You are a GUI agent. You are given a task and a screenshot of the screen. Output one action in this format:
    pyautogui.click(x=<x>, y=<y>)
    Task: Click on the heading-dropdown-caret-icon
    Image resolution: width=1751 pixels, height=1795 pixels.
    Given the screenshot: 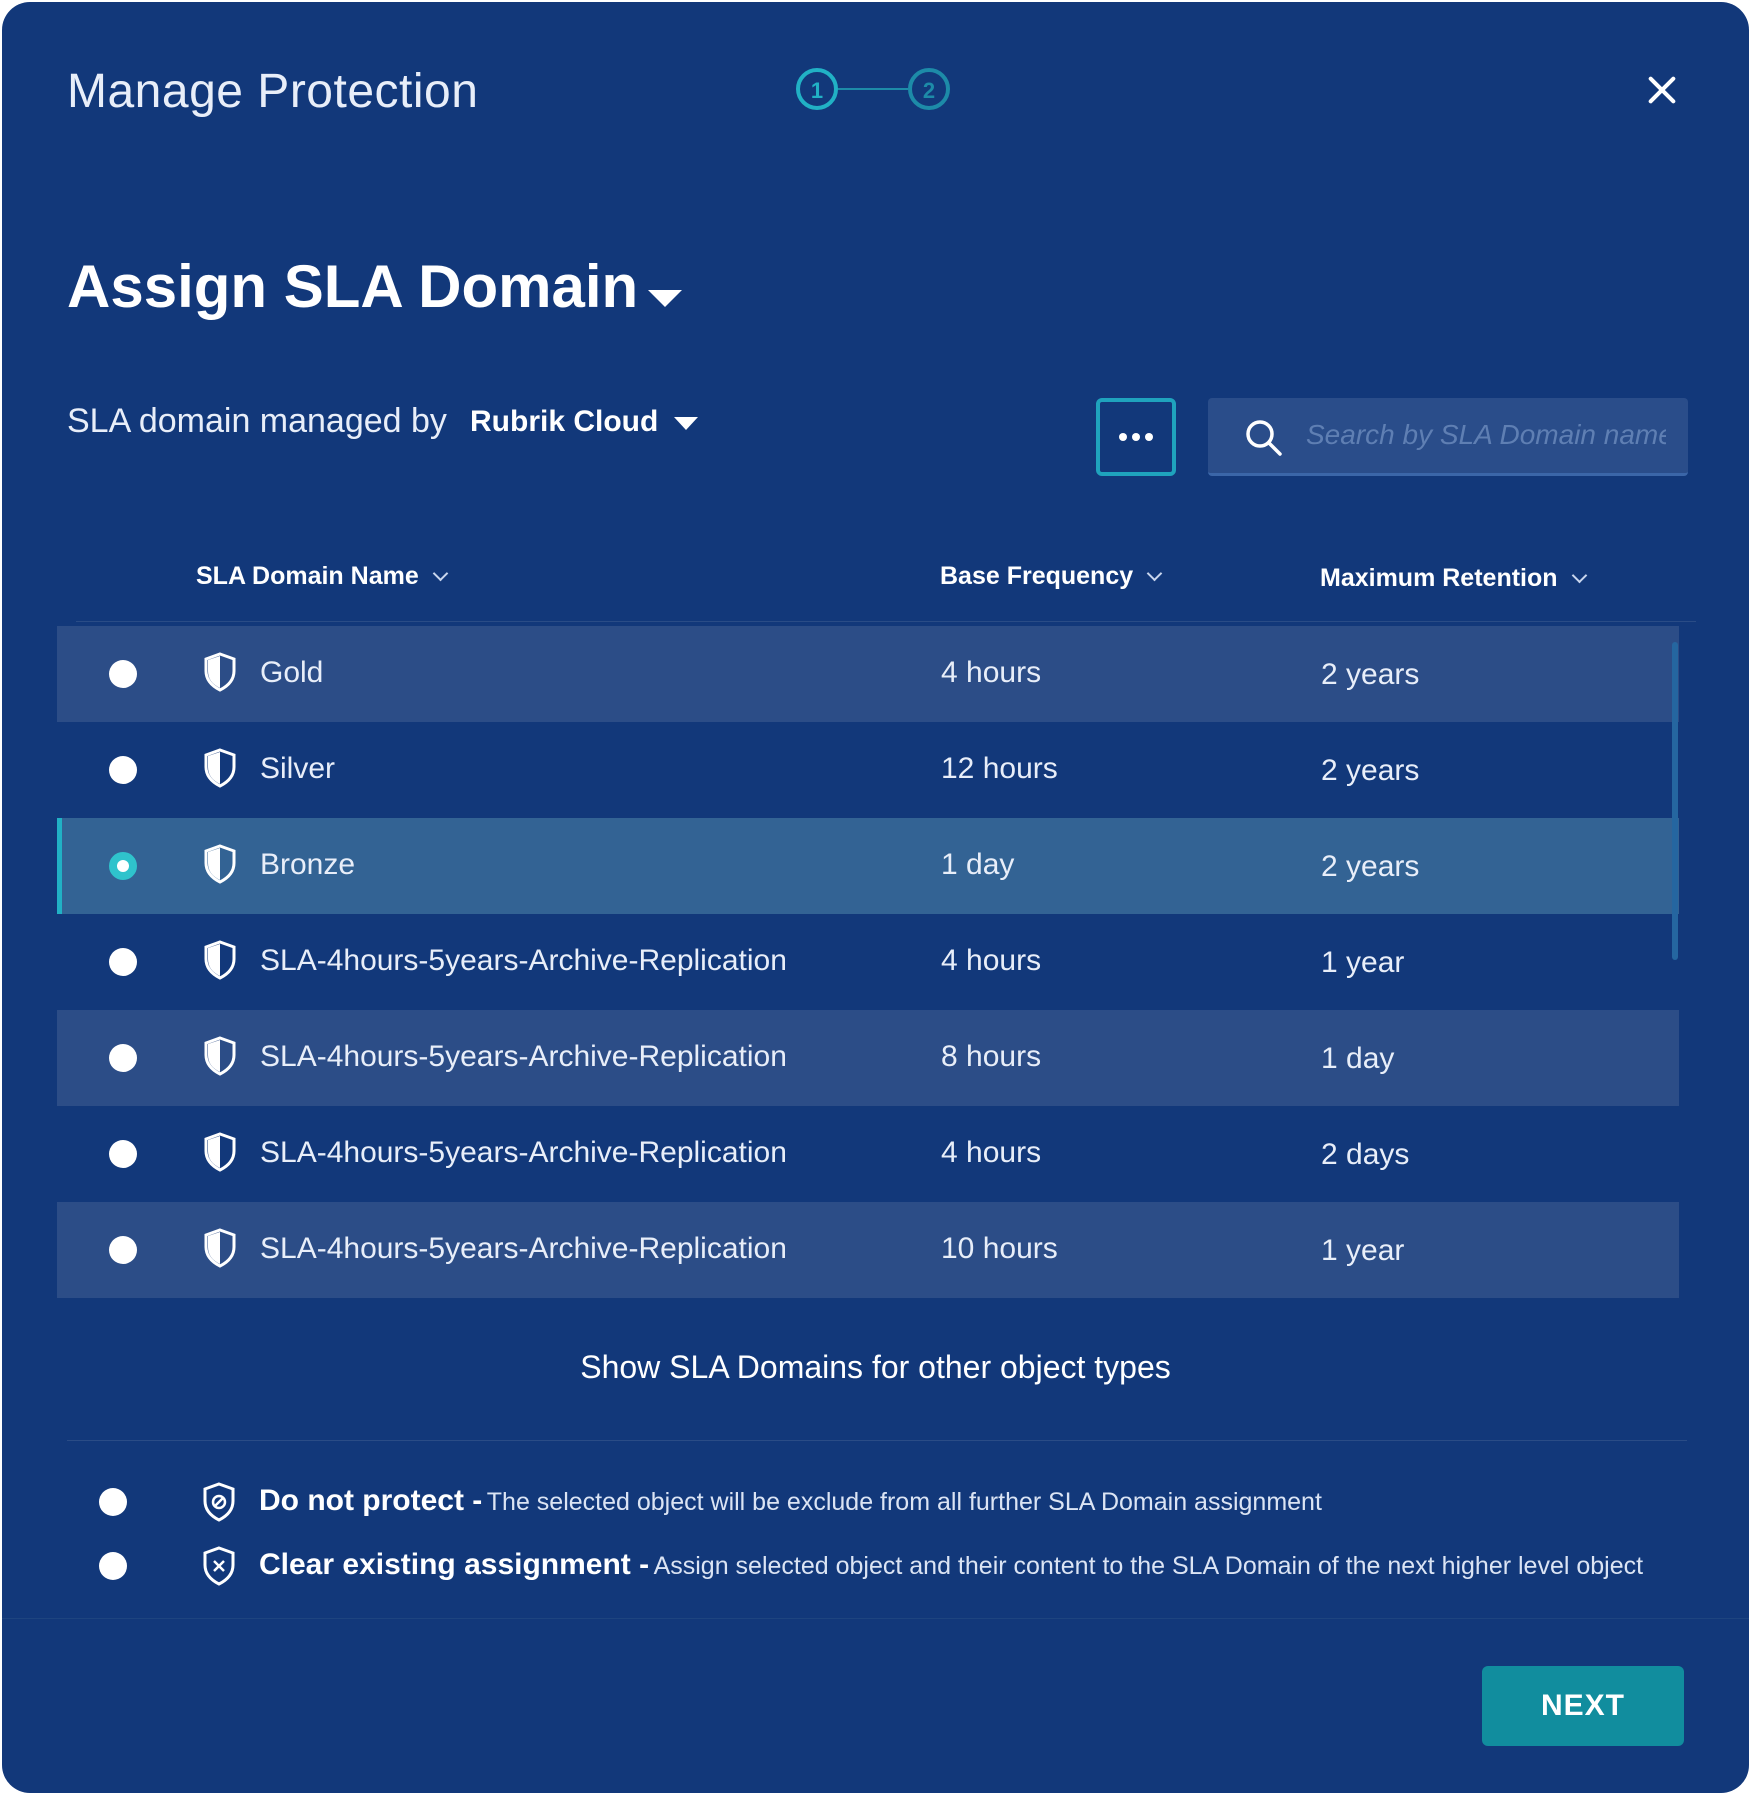 What is the action you would take?
    pyautogui.click(x=665, y=298)
    